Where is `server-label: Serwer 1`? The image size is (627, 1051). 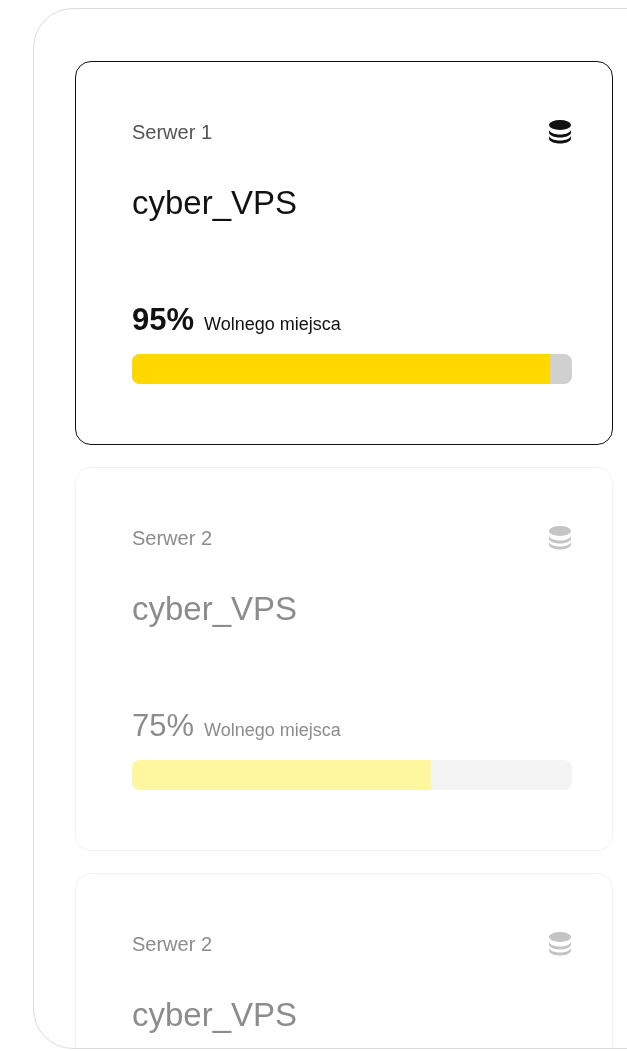 server-label: Serwer 1 is located at coordinates (172, 132).